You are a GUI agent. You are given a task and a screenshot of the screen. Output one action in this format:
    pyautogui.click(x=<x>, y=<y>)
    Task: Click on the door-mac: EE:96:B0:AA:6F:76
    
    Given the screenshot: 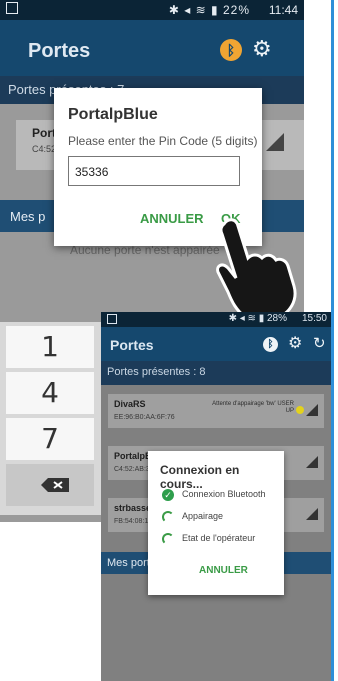 What is the action you would take?
    pyautogui.click(x=144, y=417)
    